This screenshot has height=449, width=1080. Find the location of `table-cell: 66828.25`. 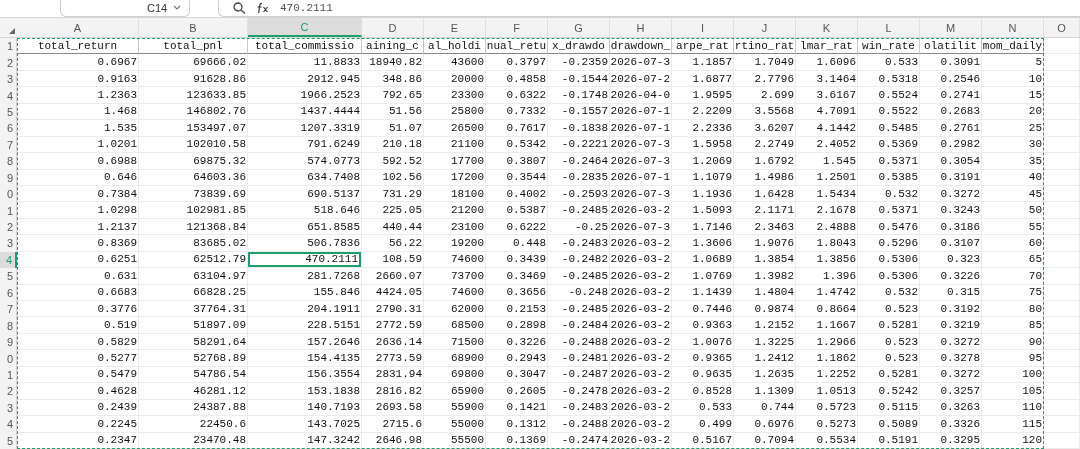

table-cell: 66828.25 is located at coordinates (193, 292).